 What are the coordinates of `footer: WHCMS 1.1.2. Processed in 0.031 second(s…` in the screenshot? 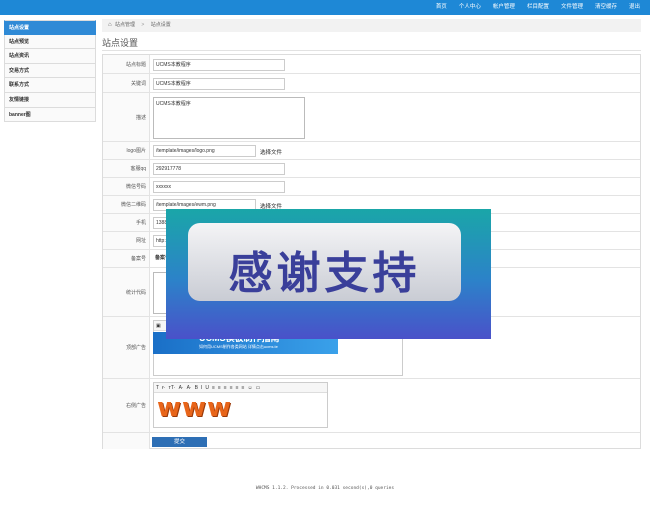 It's located at (325, 488).